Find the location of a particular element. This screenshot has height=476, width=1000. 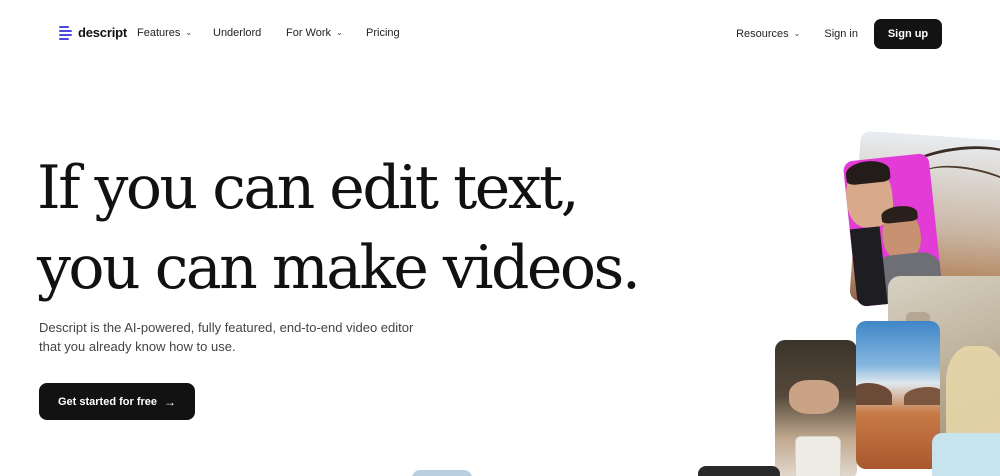

hand-with-cup-image is located at coordinates (816, 408).